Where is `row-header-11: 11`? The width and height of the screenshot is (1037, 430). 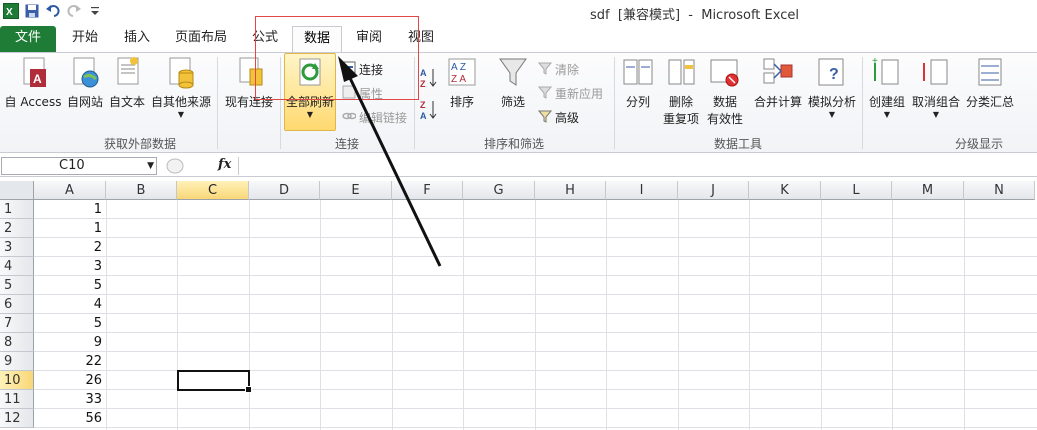
row-header-11: 11 is located at coordinates (17, 399).